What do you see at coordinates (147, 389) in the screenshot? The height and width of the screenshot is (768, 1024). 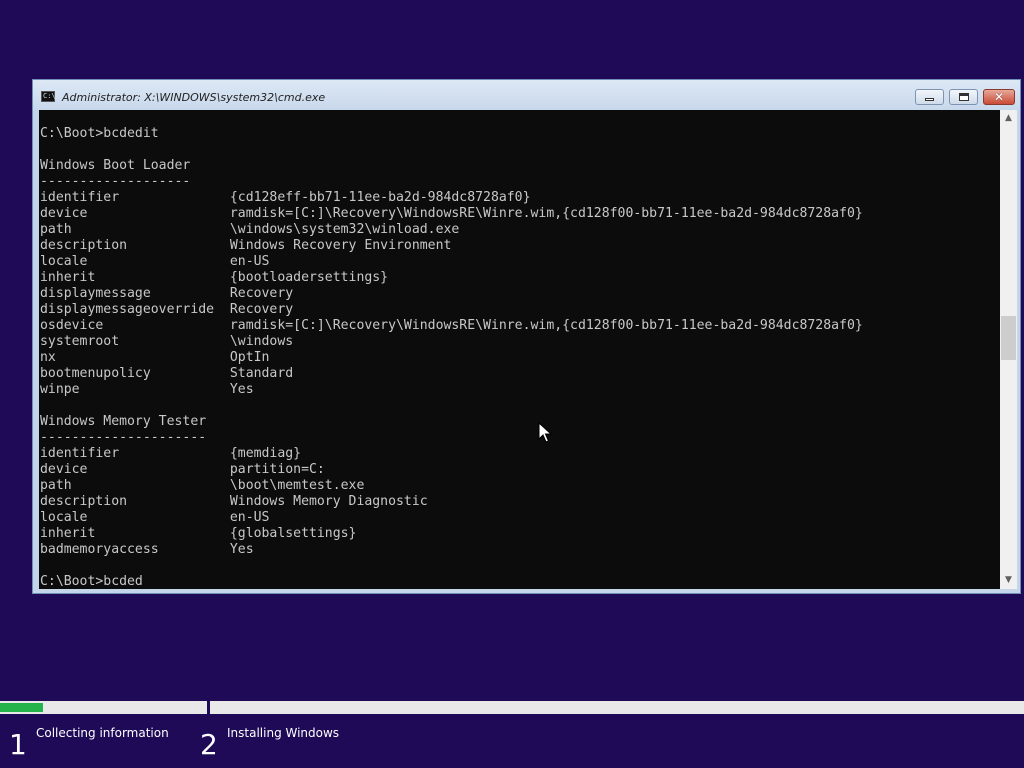 I see `console-line: winpe Yes` at bounding box center [147, 389].